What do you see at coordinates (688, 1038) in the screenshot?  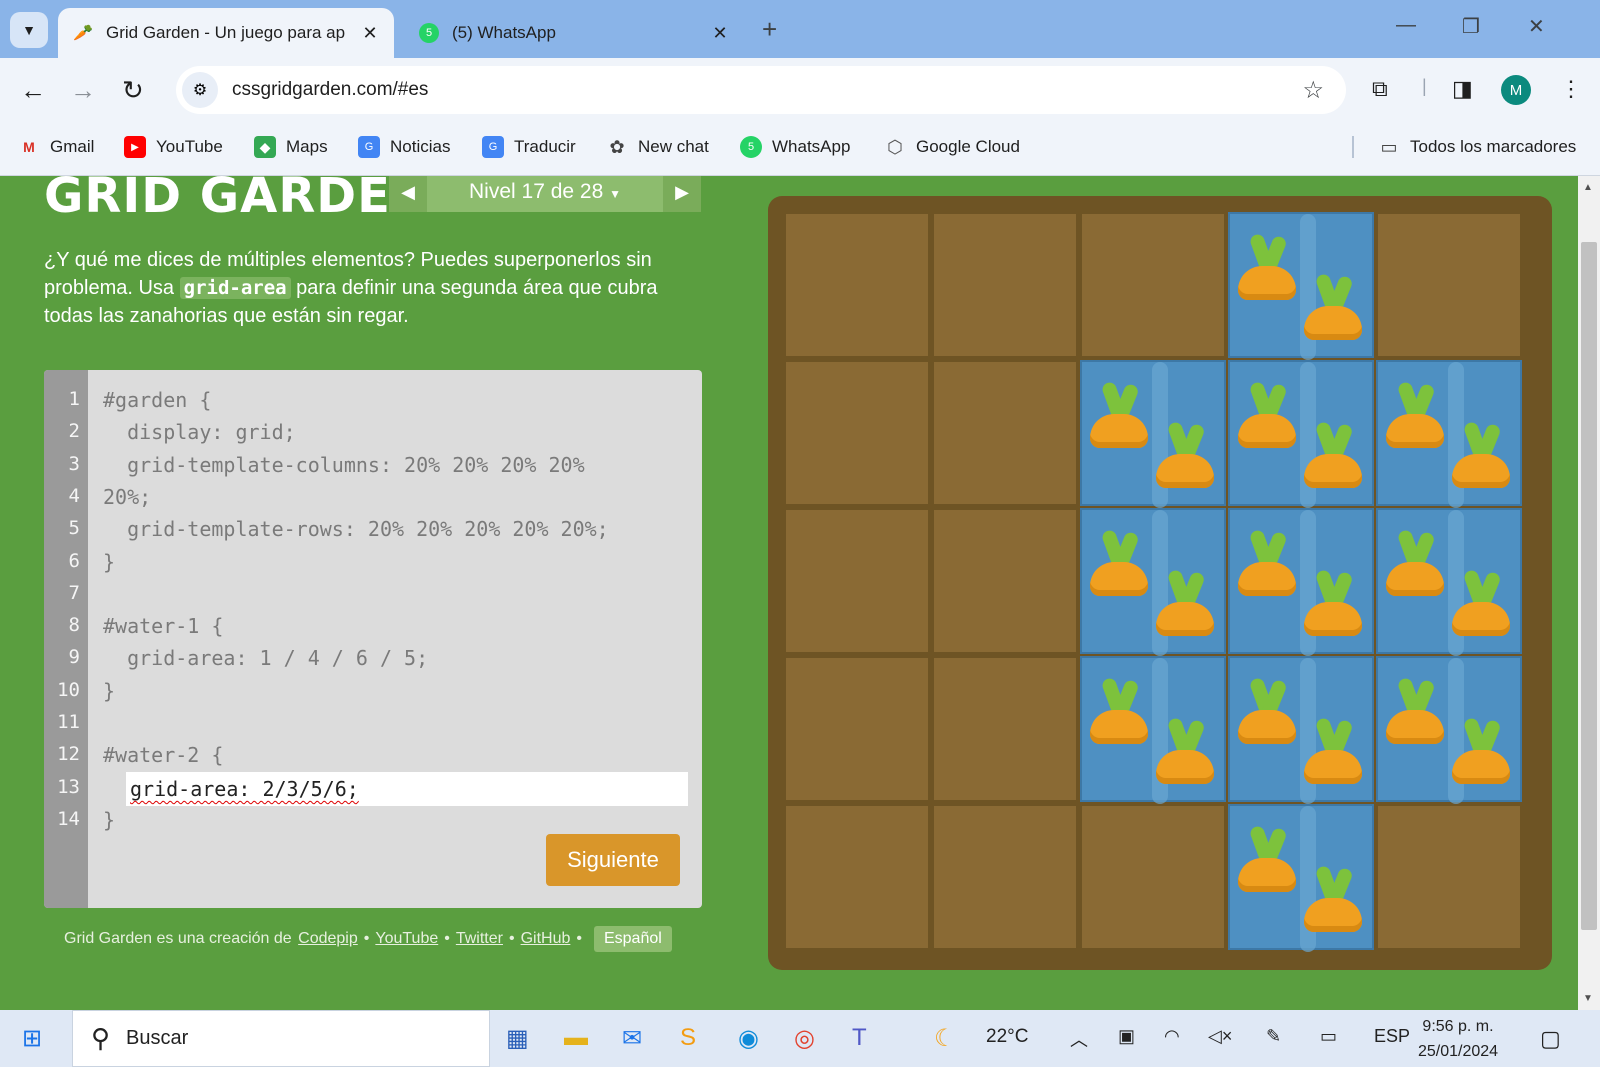 I see `sublime-text-icon: S` at bounding box center [688, 1038].